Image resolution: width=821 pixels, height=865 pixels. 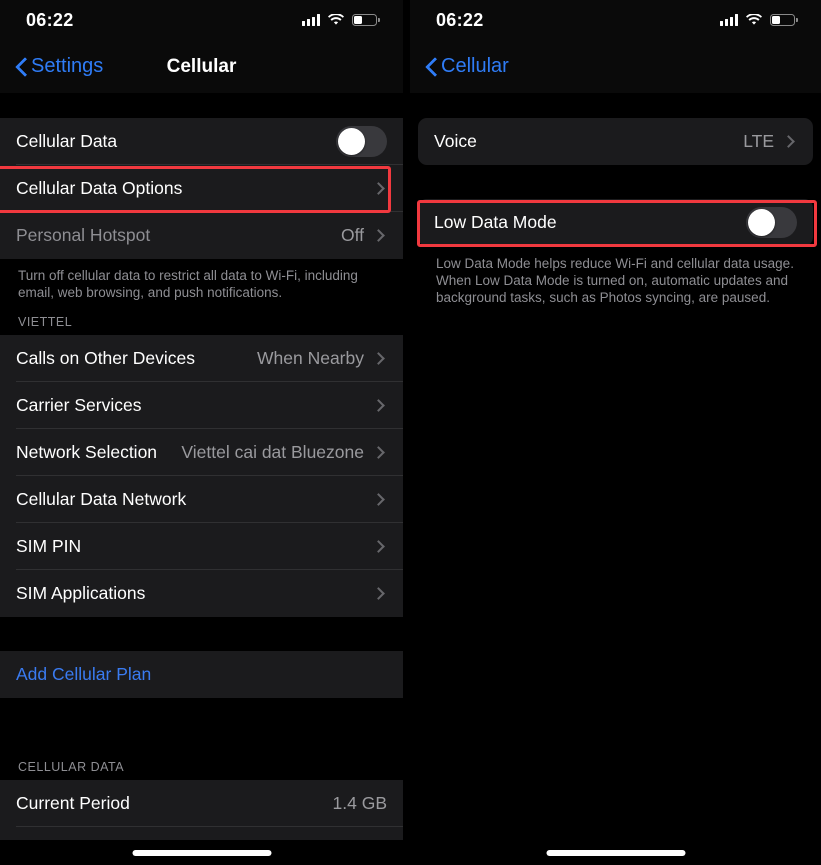 I want to click on back-button-cellular: Cellular, so click(x=467, y=66).